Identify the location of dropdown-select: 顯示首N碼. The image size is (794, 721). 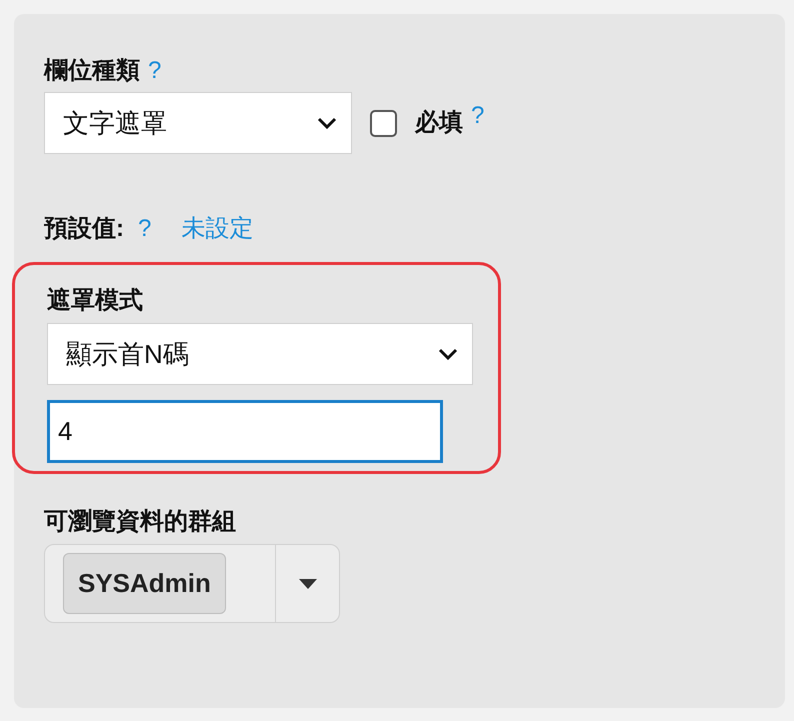
(260, 354).